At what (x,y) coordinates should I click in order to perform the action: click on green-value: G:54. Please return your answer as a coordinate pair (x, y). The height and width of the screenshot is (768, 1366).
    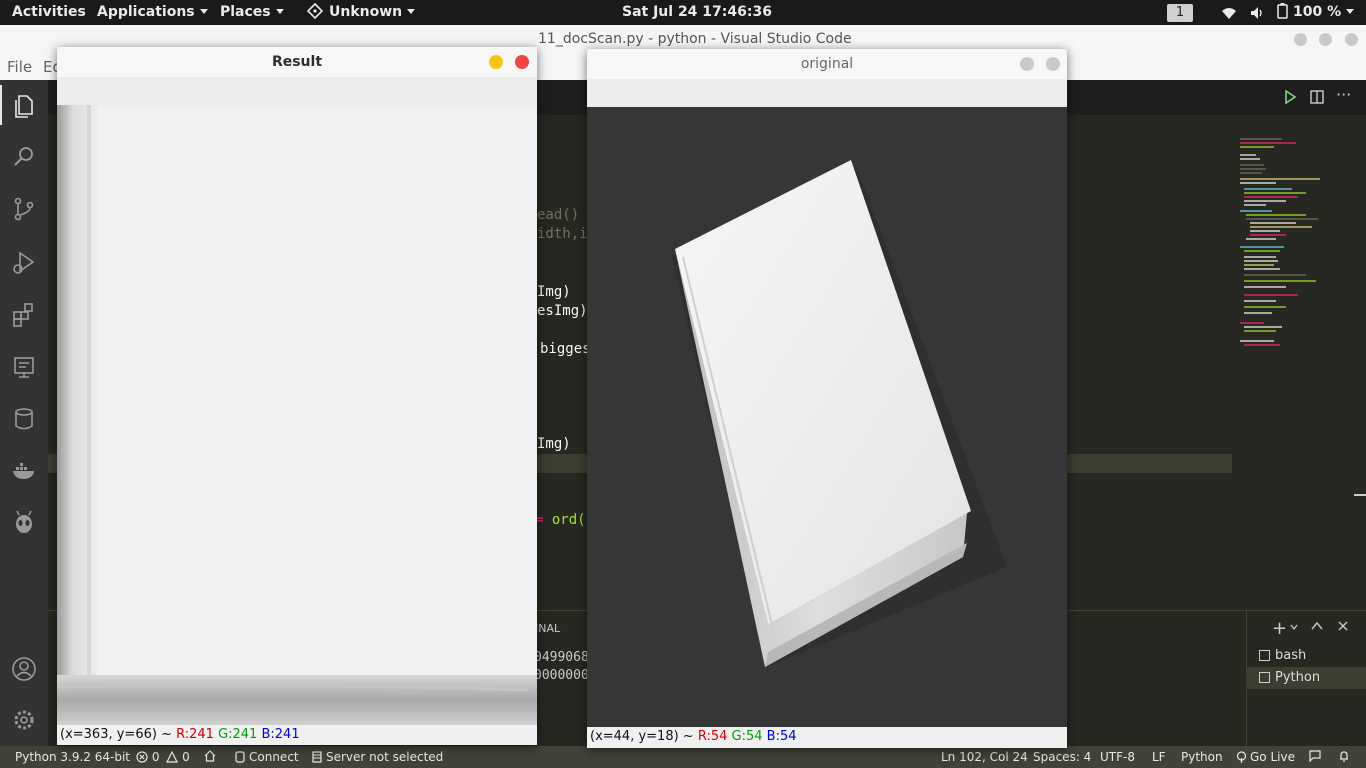
    Looking at the image, I should click on (747, 736).